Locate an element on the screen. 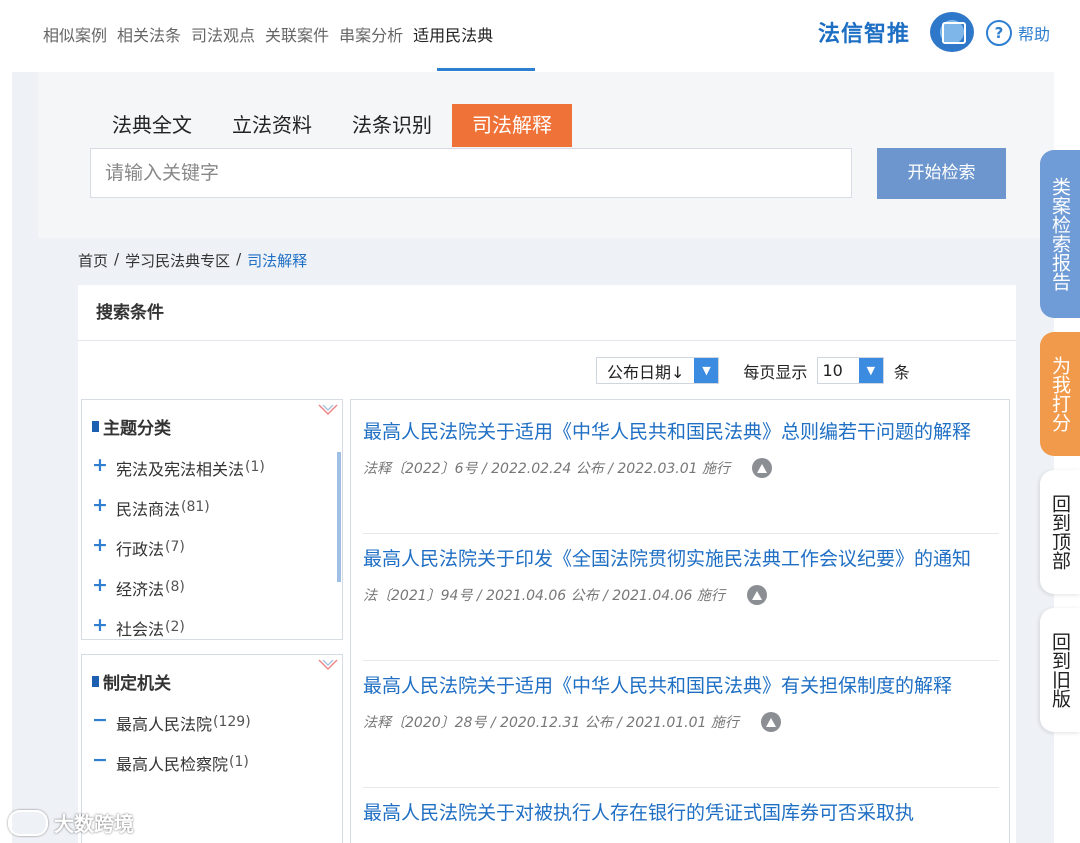 This screenshot has width=1080, height=843. list-item: + 社会法 (2) is located at coordinates (178, 628).